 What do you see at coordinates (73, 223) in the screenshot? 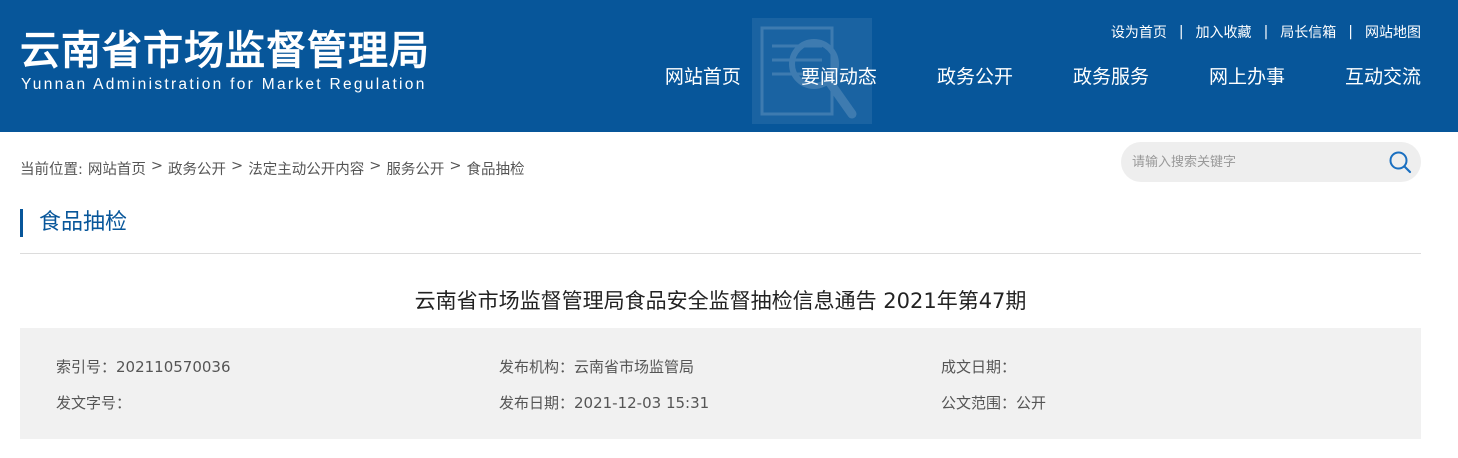
I see `section-title: 食品抽检` at bounding box center [73, 223].